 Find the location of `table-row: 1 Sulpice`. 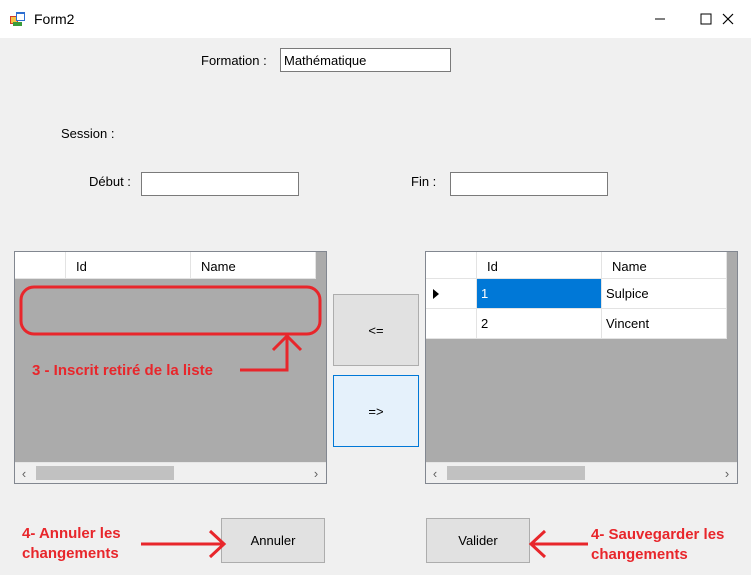

table-row: 1 Sulpice is located at coordinates (576, 294).